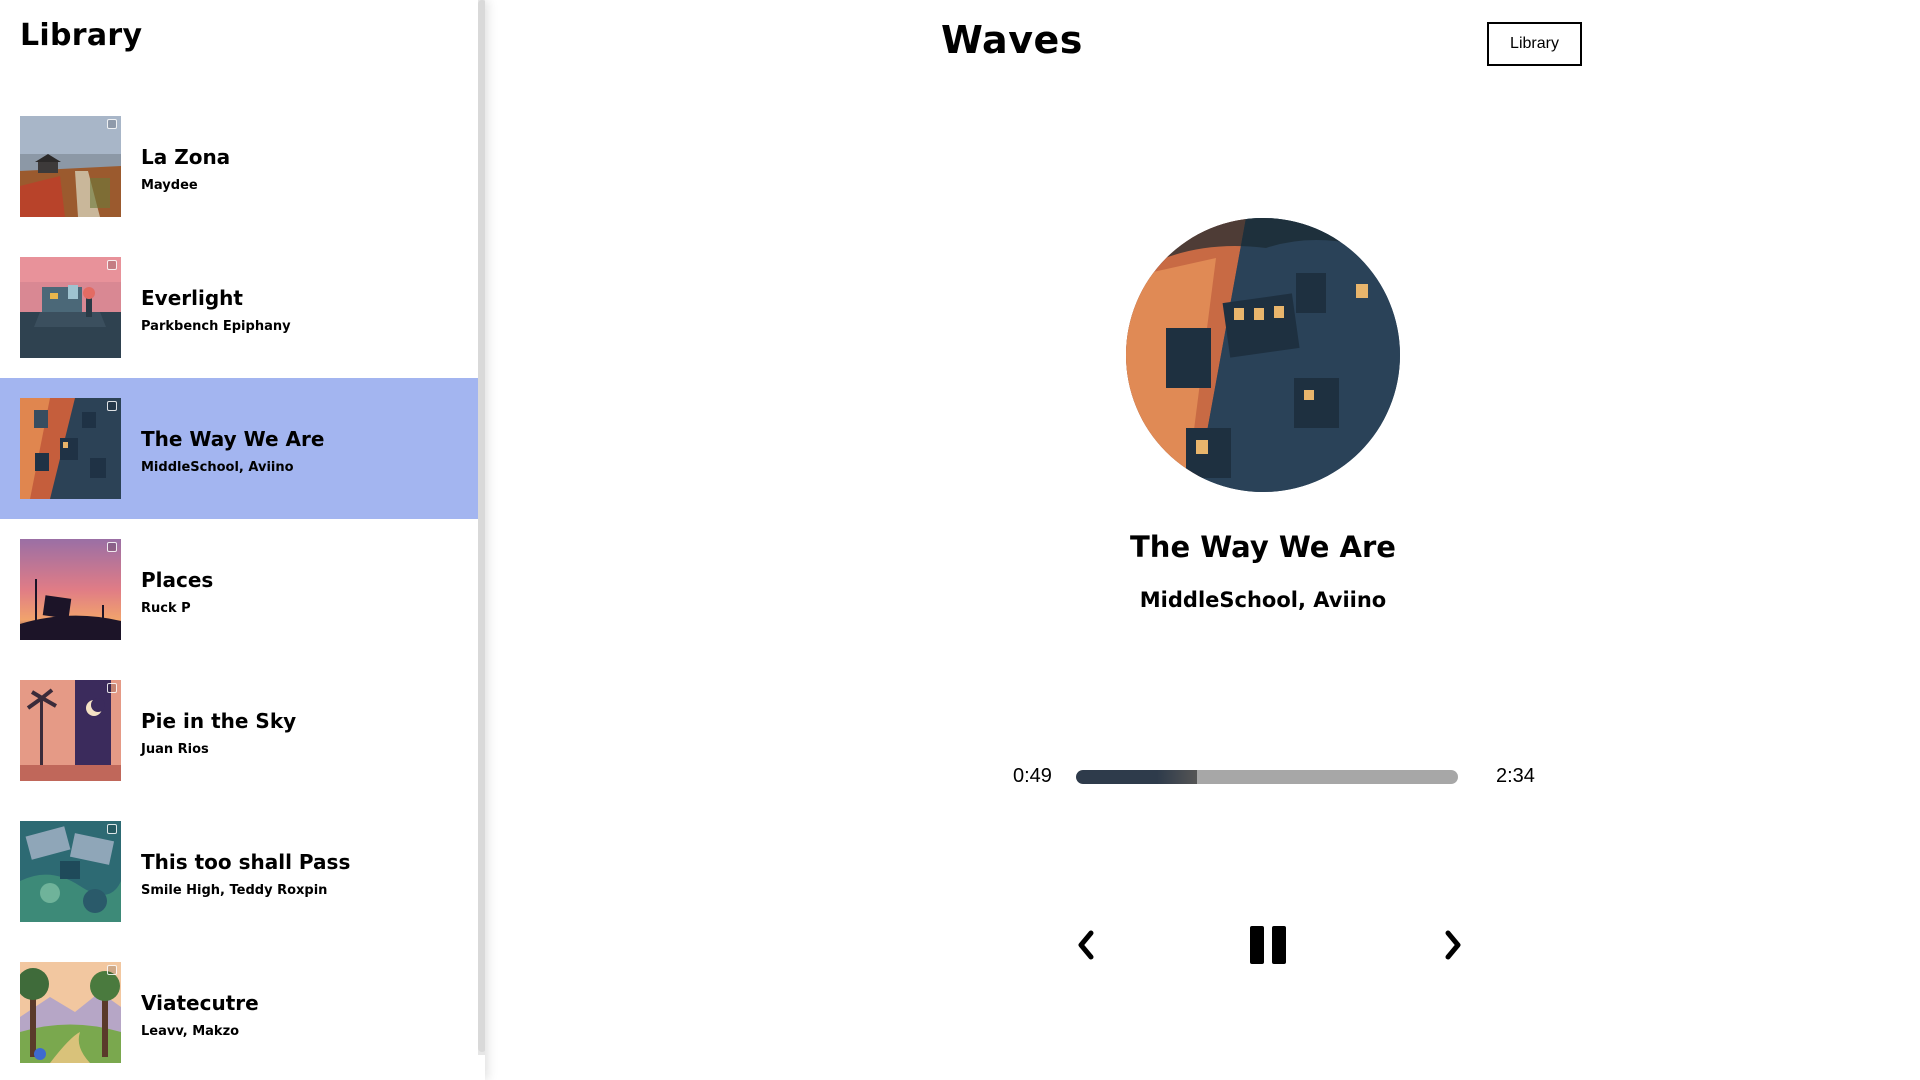 This screenshot has width=1920, height=1080. Describe the element at coordinates (219, 721) in the screenshot. I see `song-title: Pie in the Sky` at that location.